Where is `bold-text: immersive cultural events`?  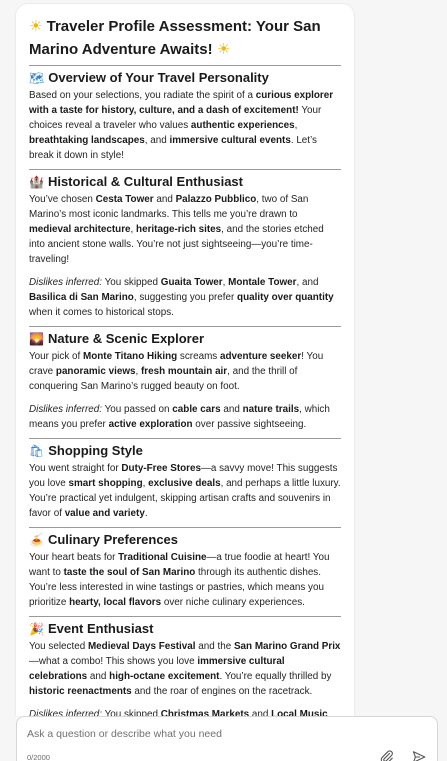 bold-text: immersive cultural events is located at coordinates (230, 140).